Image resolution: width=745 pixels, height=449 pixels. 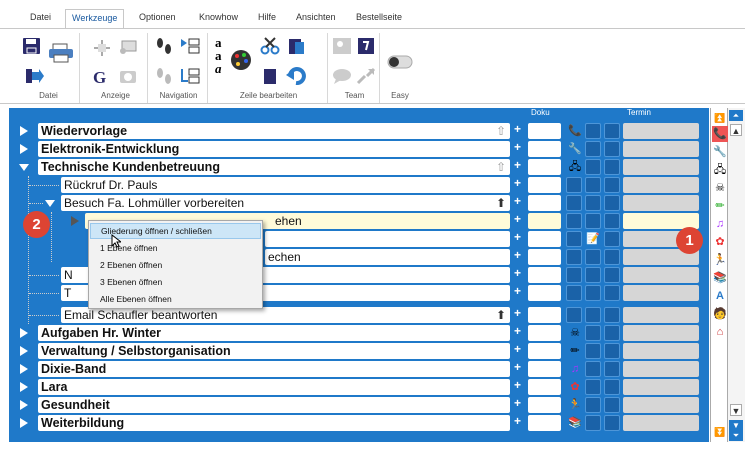 I want to click on printer-icon, so click(x=61, y=53).